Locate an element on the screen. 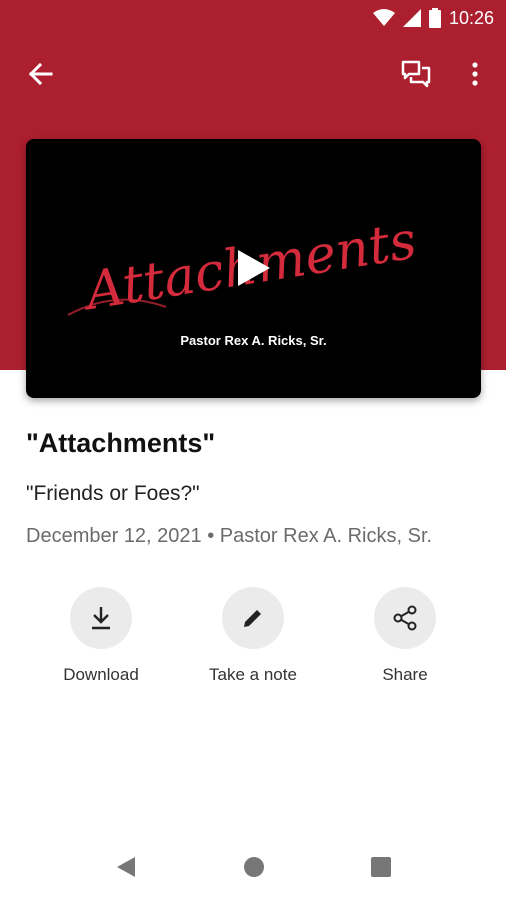 The image size is (506, 900). download-action: Download is located at coordinates (101, 636).